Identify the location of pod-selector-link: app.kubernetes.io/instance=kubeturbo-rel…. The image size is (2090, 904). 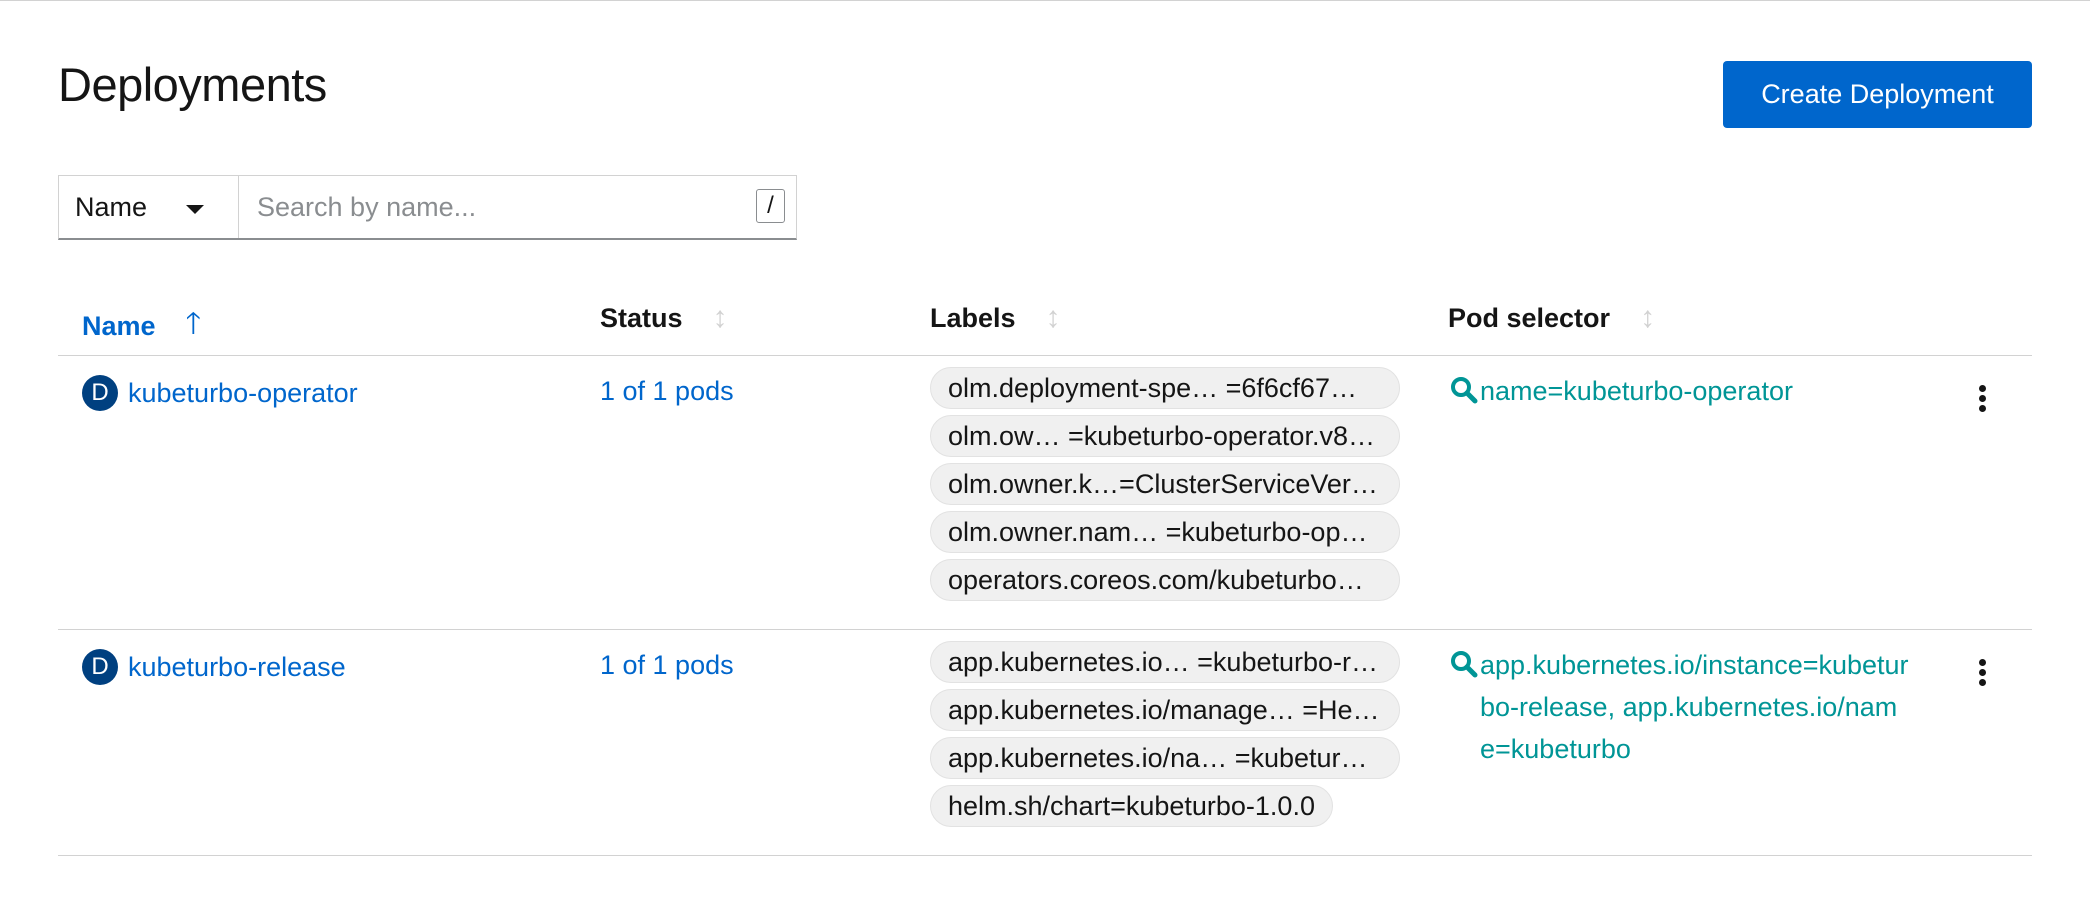
(1695, 707).